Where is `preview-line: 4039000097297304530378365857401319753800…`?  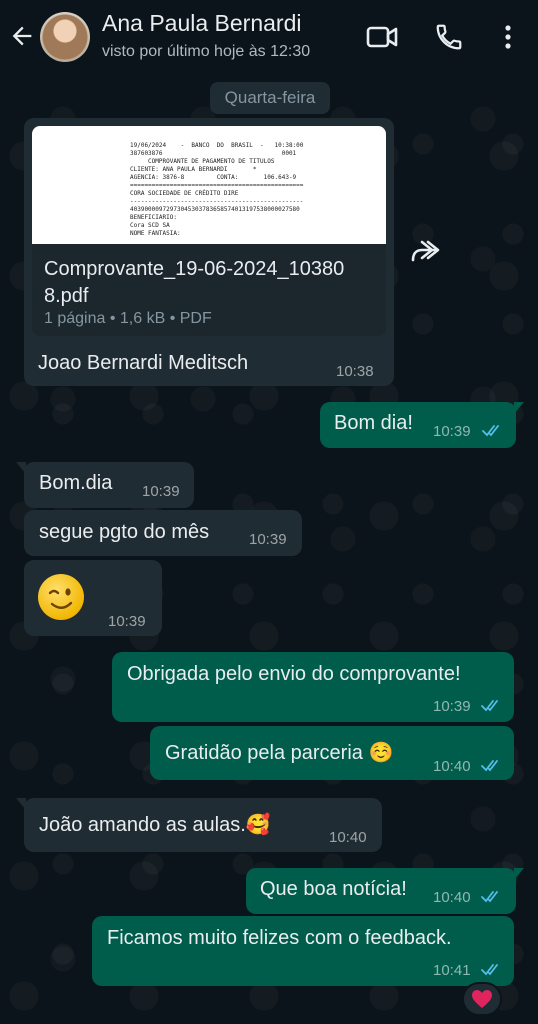
preview-line: 4039000097297304530378365857401319753800… is located at coordinates (215, 209).